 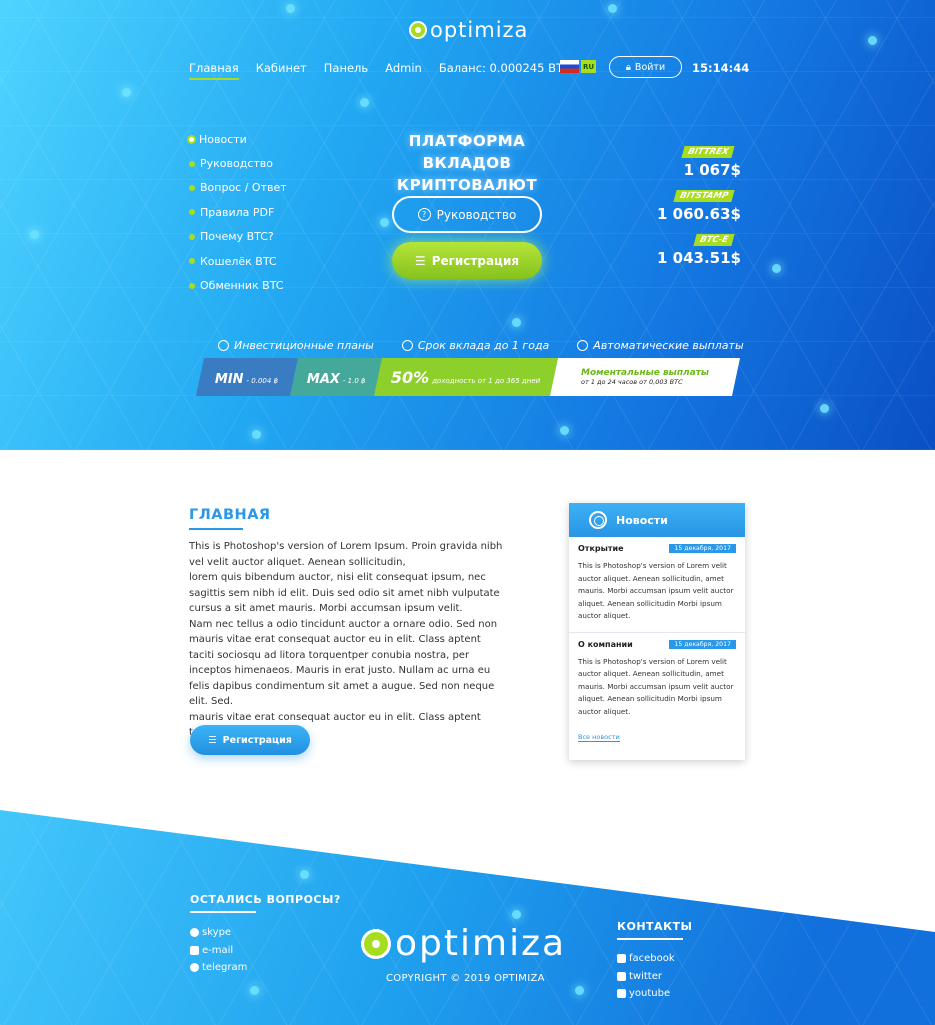 What do you see at coordinates (242, 286) in the screenshot?
I see `side-menu-label: Обменник BTC` at bounding box center [242, 286].